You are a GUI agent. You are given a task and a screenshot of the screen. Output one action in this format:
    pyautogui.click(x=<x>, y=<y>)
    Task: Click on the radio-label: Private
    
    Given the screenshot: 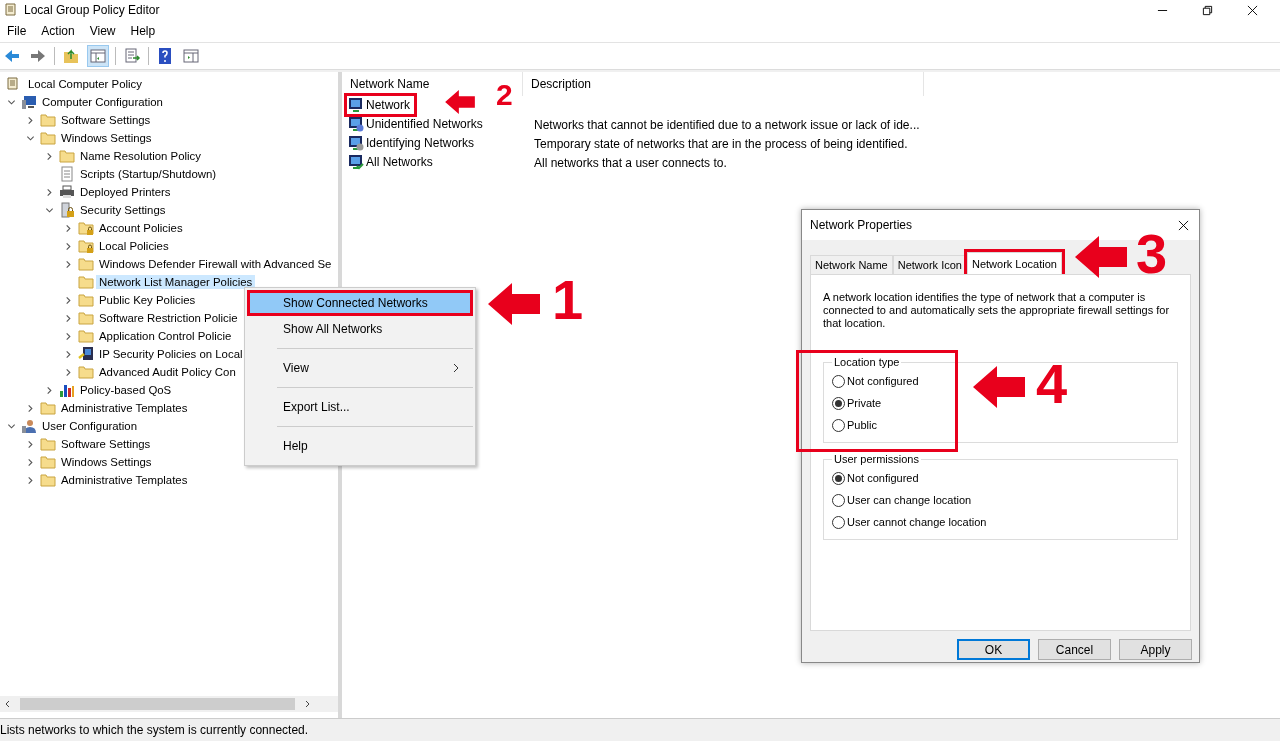 What is the action you would take?
    pyautogui.click(x=864, y=403)
    